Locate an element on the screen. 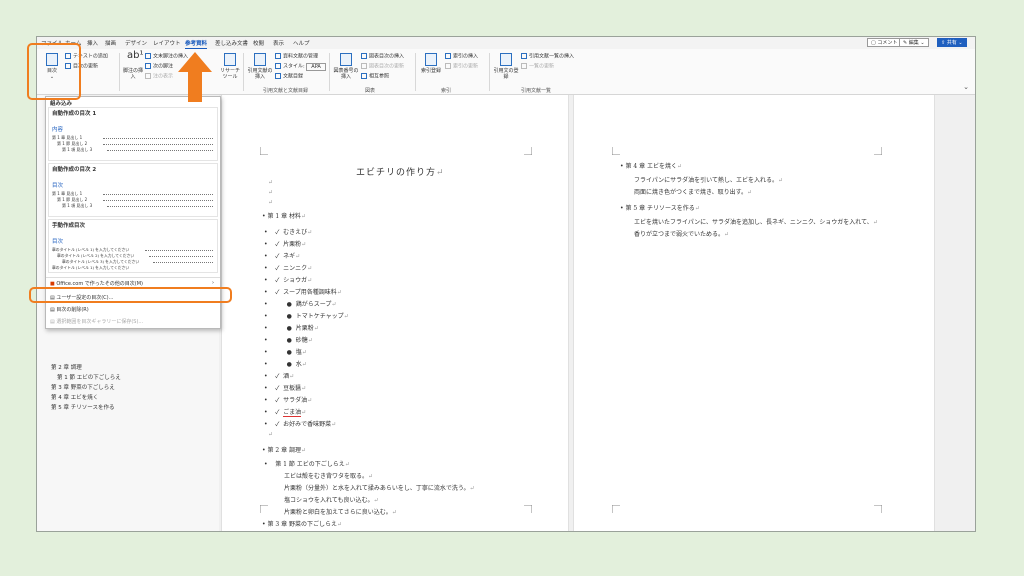 The width and height of the screenshot is (1024, 576). research-tool-button: リサーチ ツール is located at coordinates (230, 66).